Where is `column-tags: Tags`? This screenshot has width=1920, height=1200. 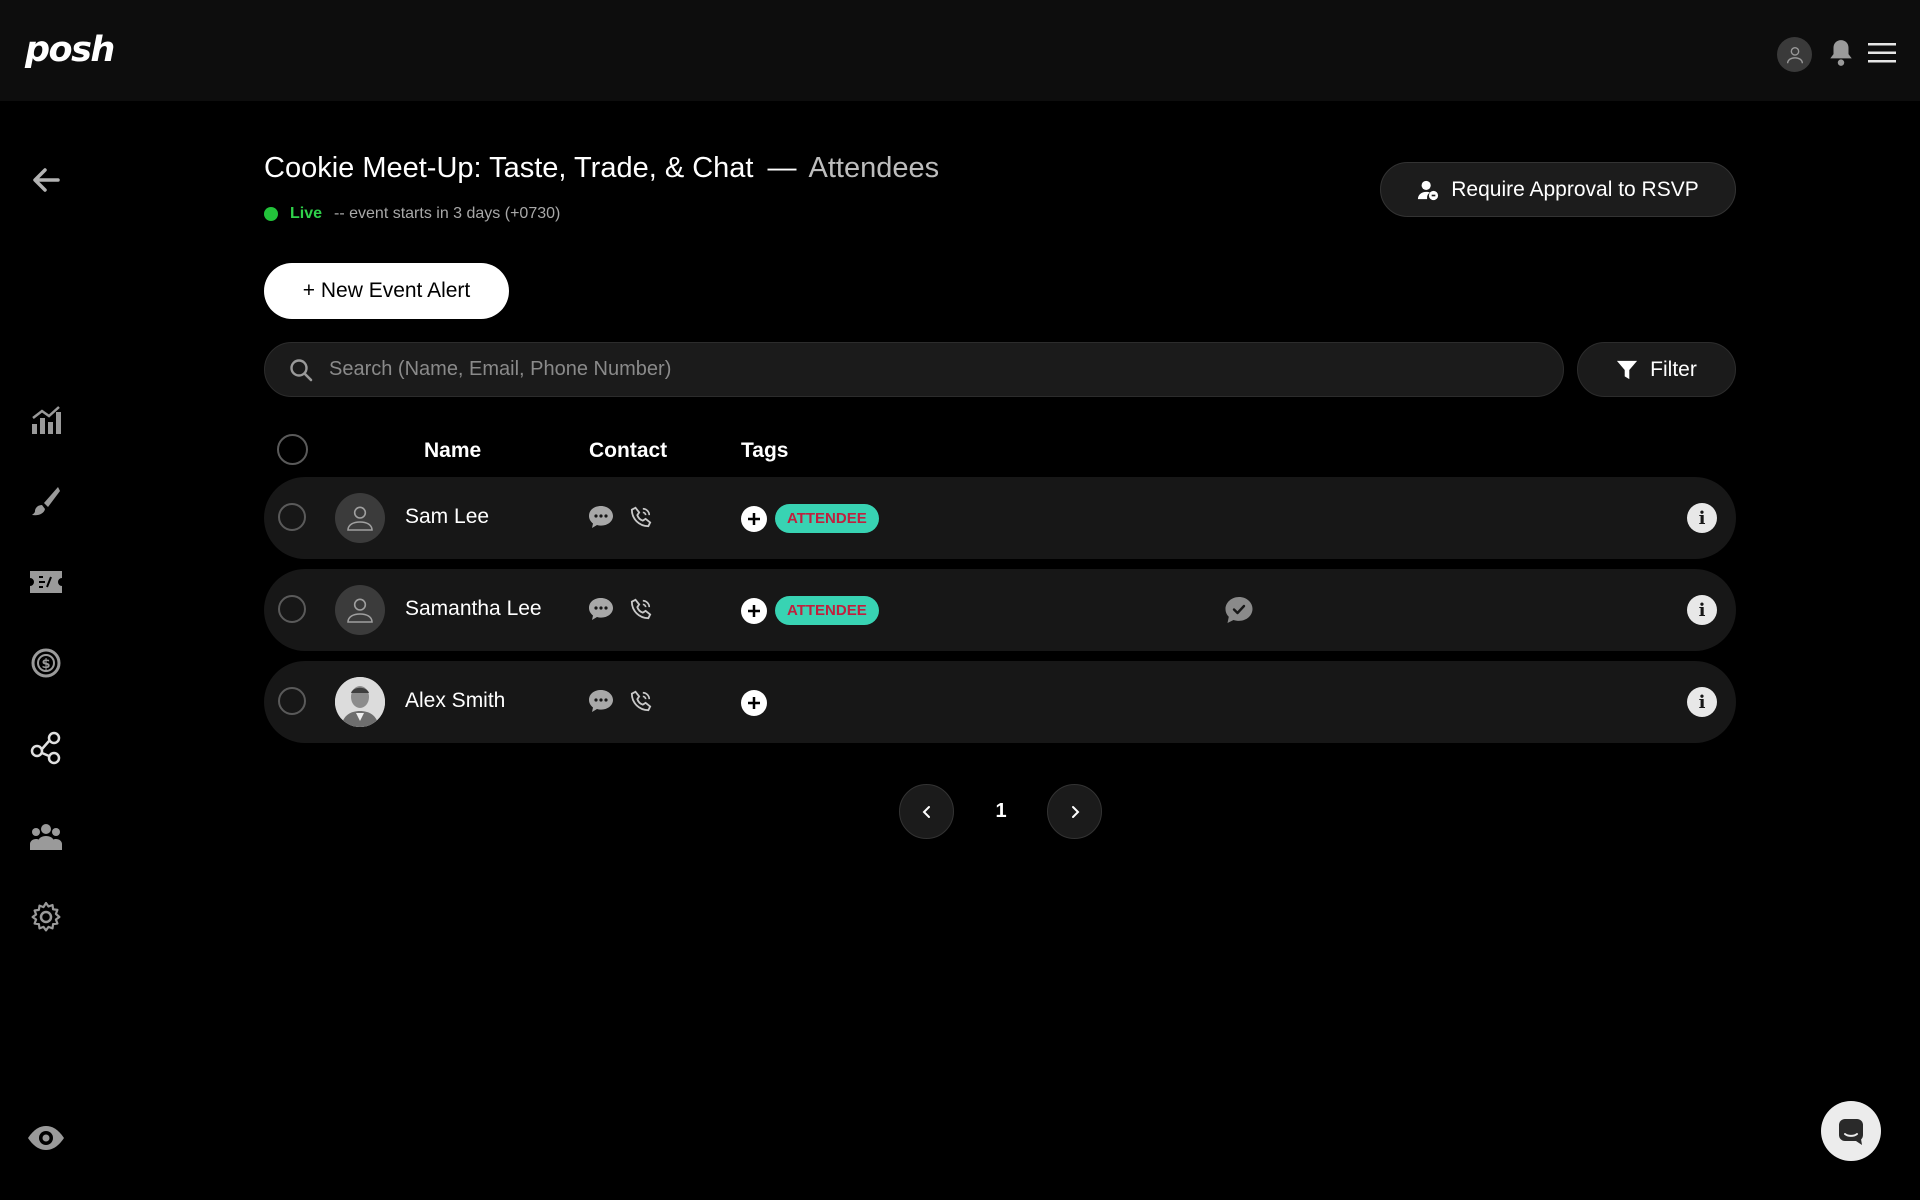 column-tags: Tags is located at coordinates (765, 450).